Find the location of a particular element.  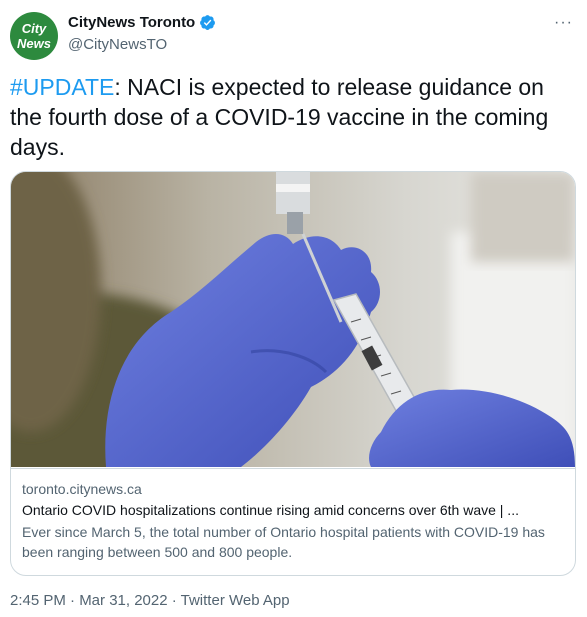

more-options-icon: ··· is located at coordinates (563, 23).